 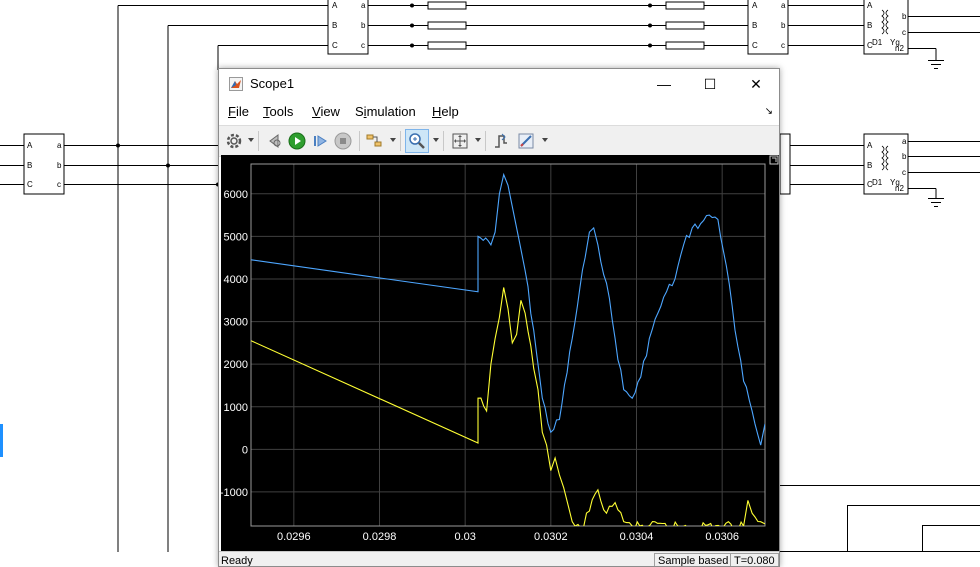 I want to click on undock-legend-icon, so click(x=774, y=160).